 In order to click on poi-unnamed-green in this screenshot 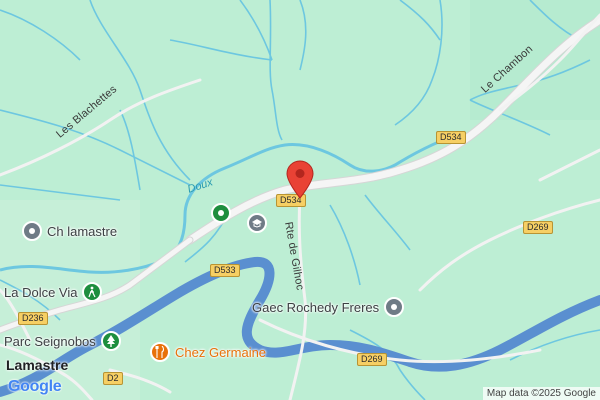, I will do `click(221, 213)`.